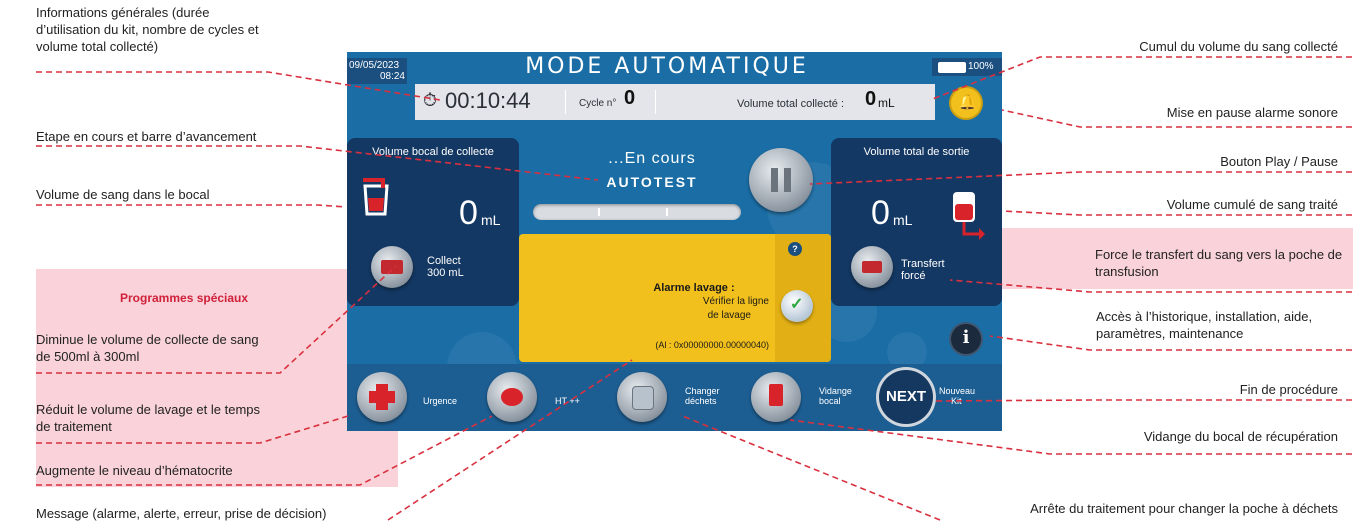  What do you see at coordinates (440, 401) in the screenshot?
I see `urgence-label: Urgence` at bounding box center [440, 401].